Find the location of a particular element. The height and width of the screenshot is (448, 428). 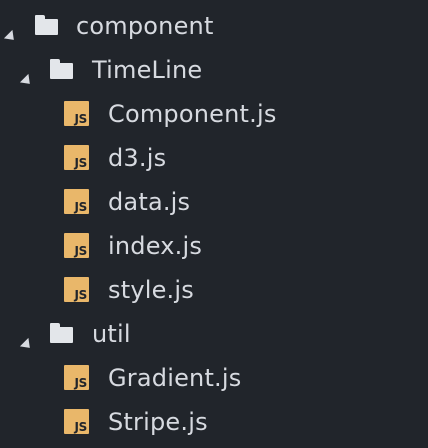

file-item: JS Component.js is located at coordinates (214, 114).